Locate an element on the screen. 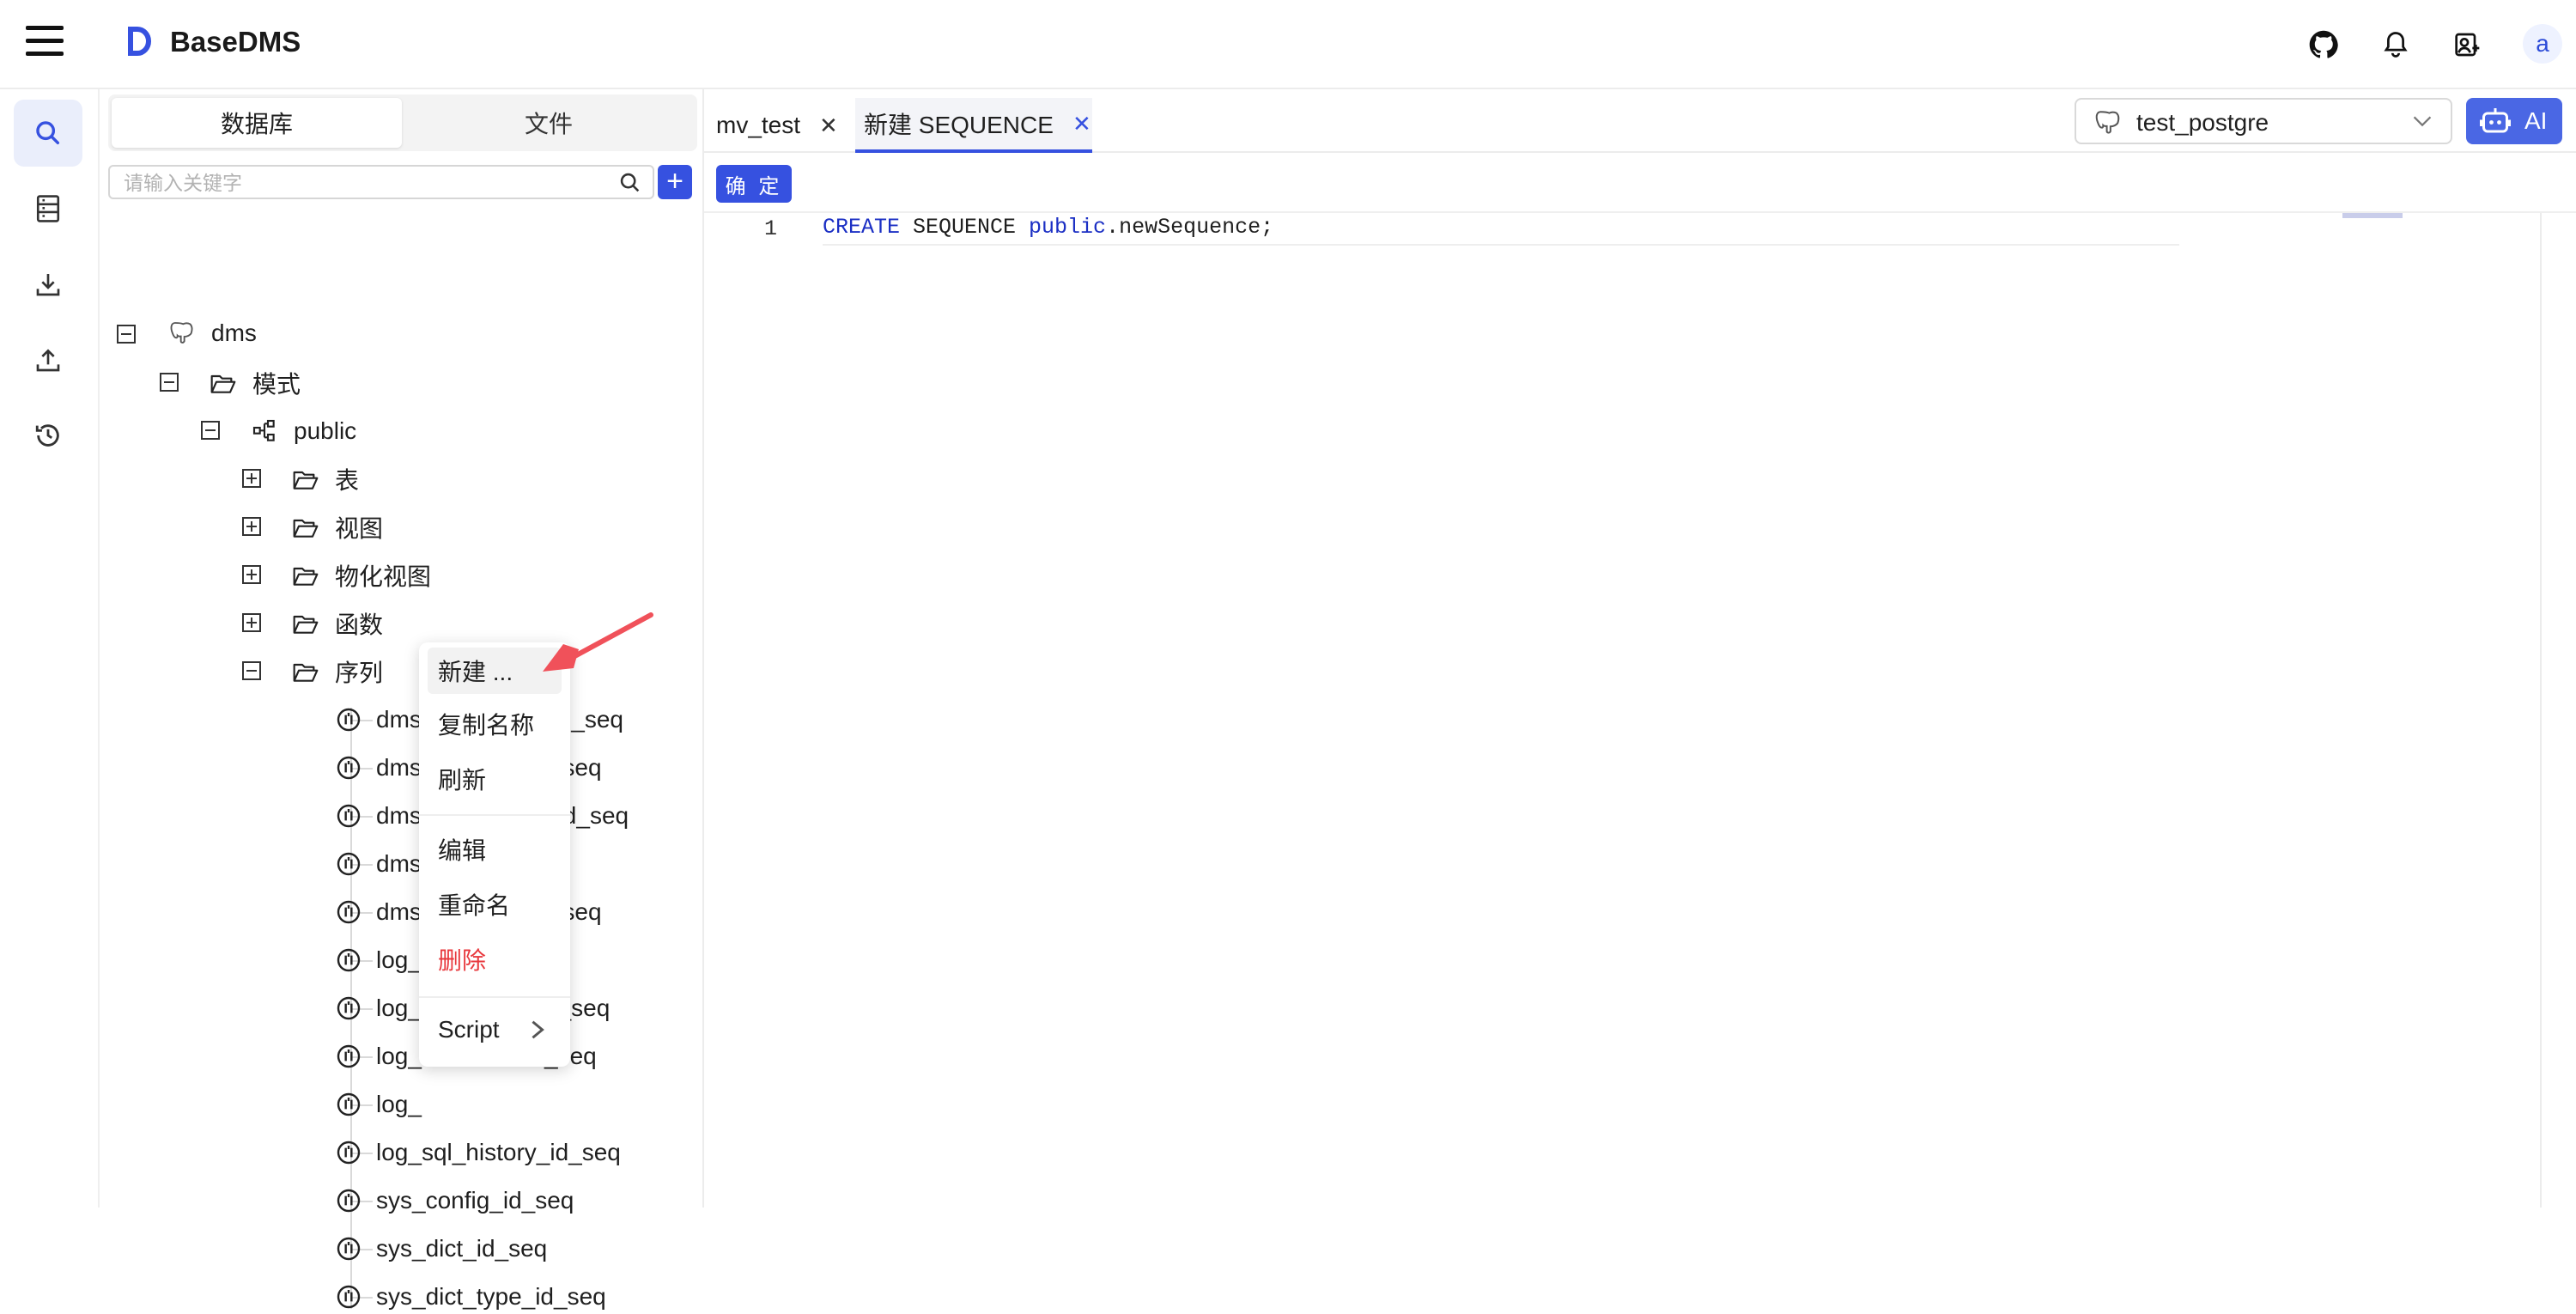 The height and width of the screenshot is (1314, 2576). code-text: SEQUENCE is located at coordinates (965, 227).